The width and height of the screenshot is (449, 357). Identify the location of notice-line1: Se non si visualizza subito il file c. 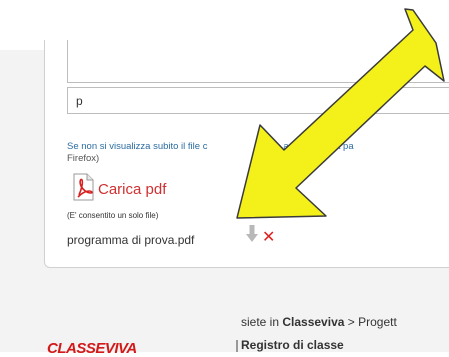
(137, 146).